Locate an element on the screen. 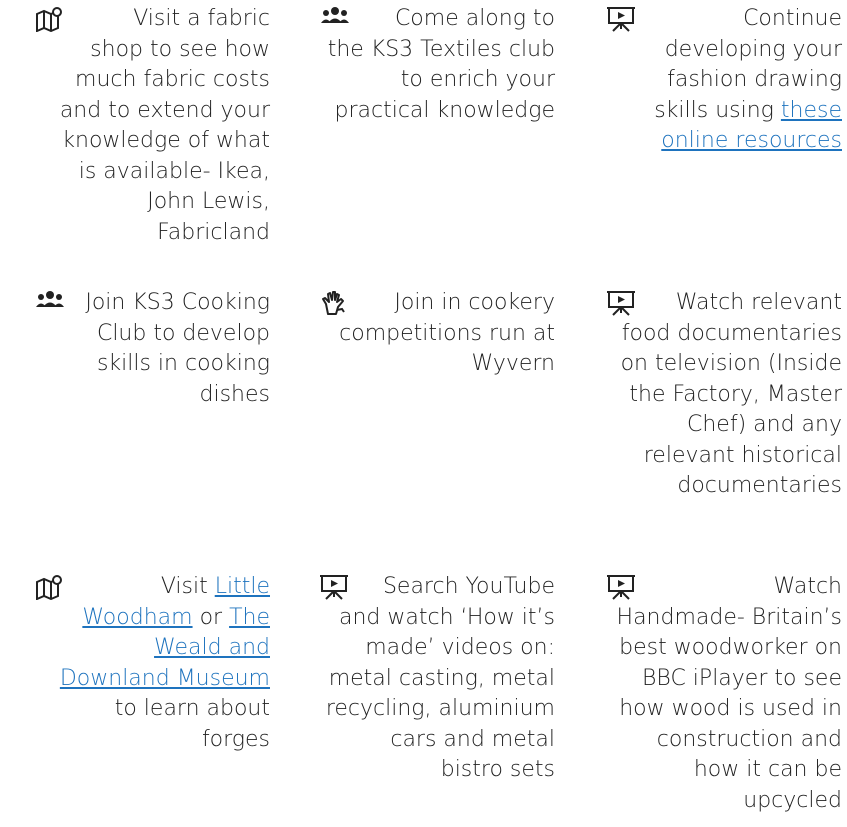  cell-line: Handmade- Britain’s is located at coordinates (729, 617).